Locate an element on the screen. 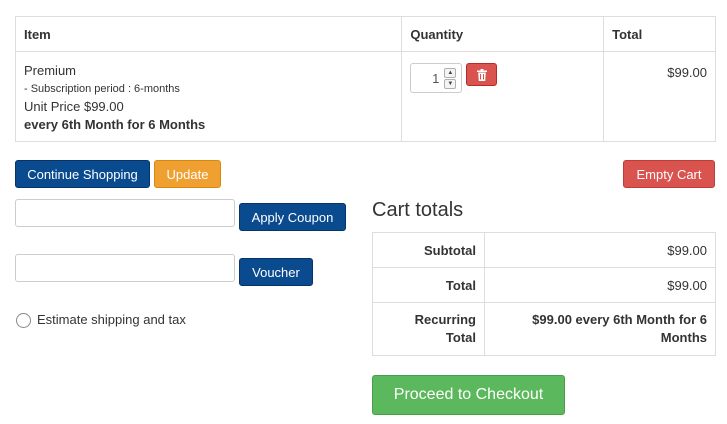  apply-coupon-button: Apply Coupon is located at coordinates (292, 217).